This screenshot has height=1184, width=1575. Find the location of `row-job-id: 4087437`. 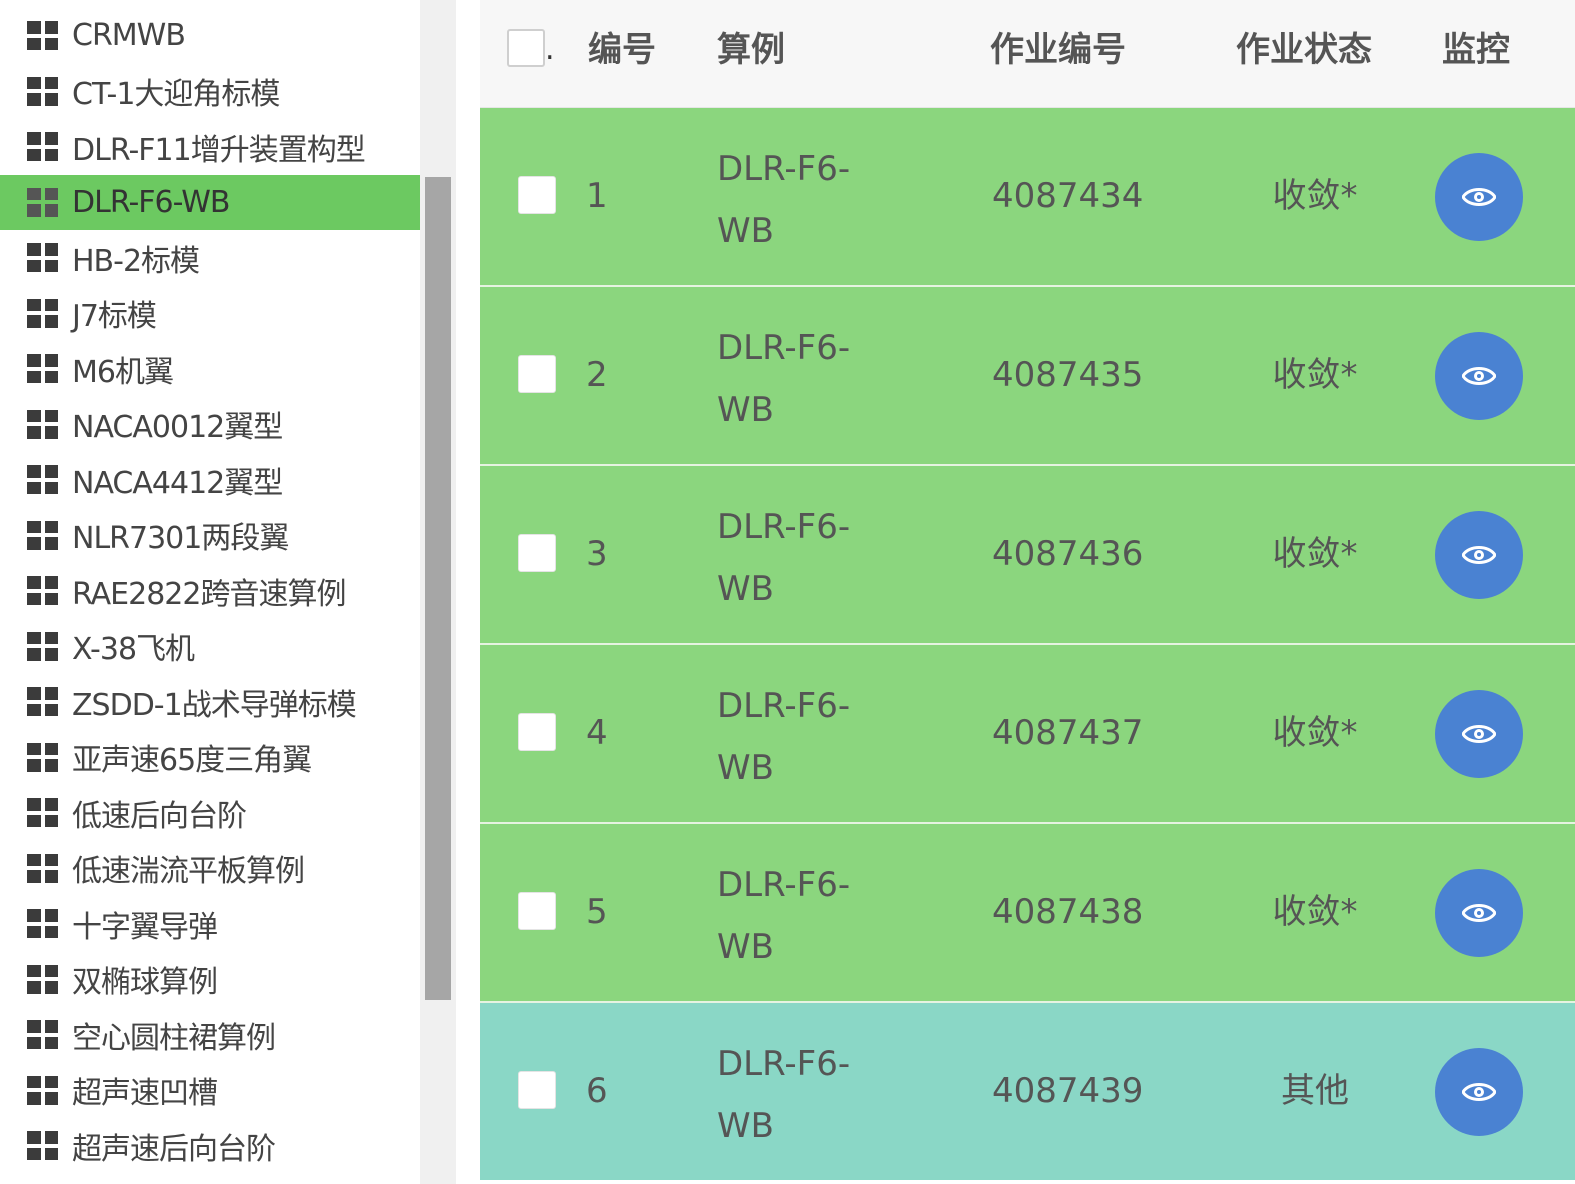

row-job-id: 4087437 is located at coordinates (1068, 733).